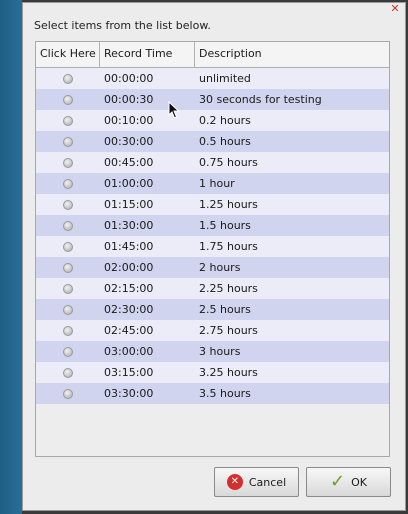  What do you see at coordinates (129, 288) in the screenshot?
I see `record-time-cell: 02:15:00` at bounding box center [129, 288].